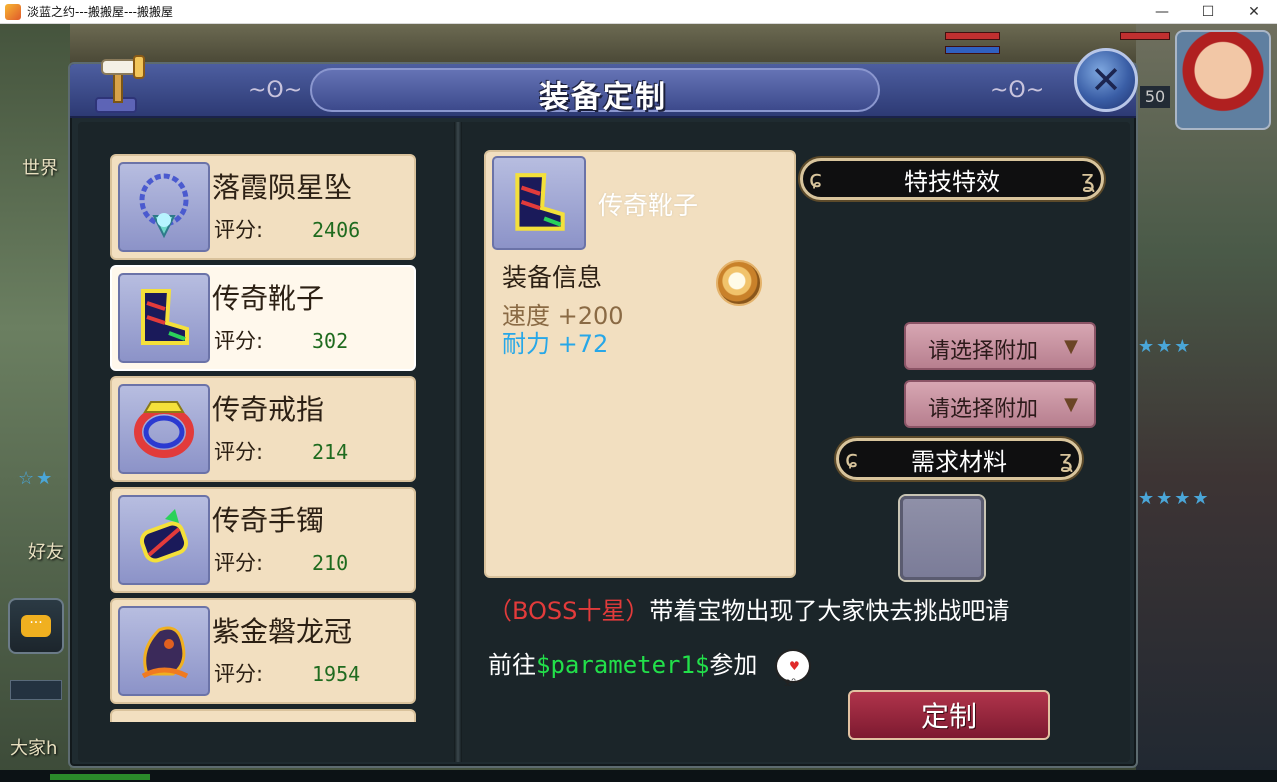  What do you see at coordinates (512, 665) in the screenshot?
I see `notice-prefix: 前往` at bounding box center [512, 665].